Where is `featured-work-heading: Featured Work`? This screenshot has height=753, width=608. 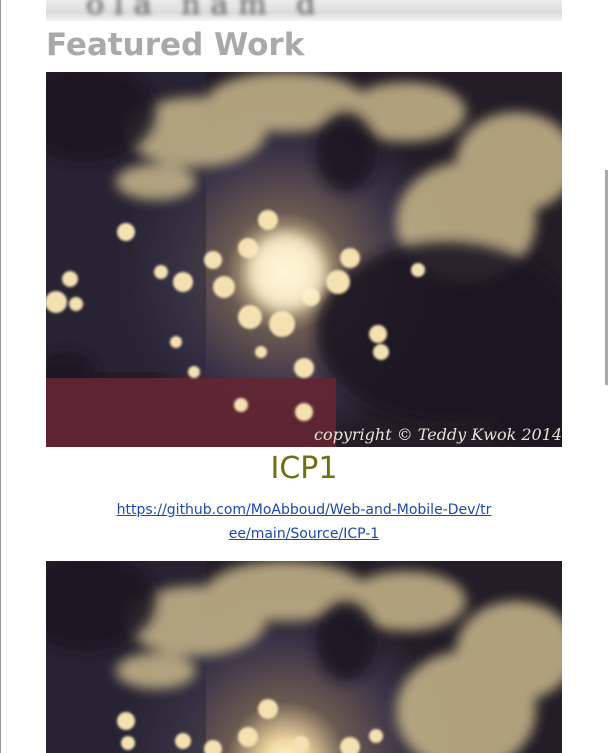 featured-work-heading: Featured Work is located at coordinates (175, 45).